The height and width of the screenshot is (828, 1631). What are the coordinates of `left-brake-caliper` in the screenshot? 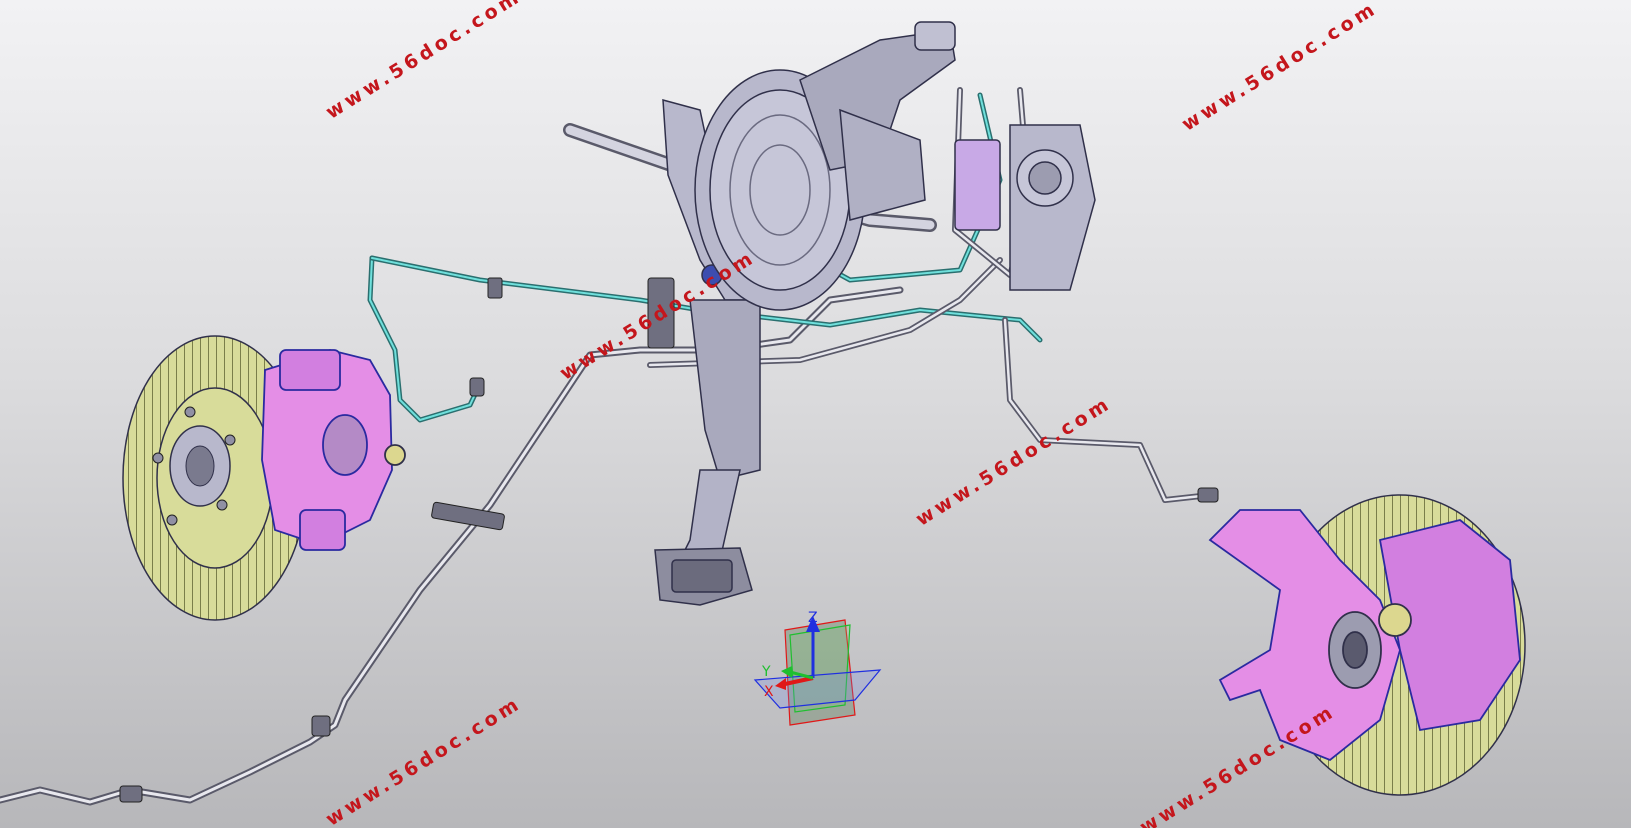 It's located at (333, 450).